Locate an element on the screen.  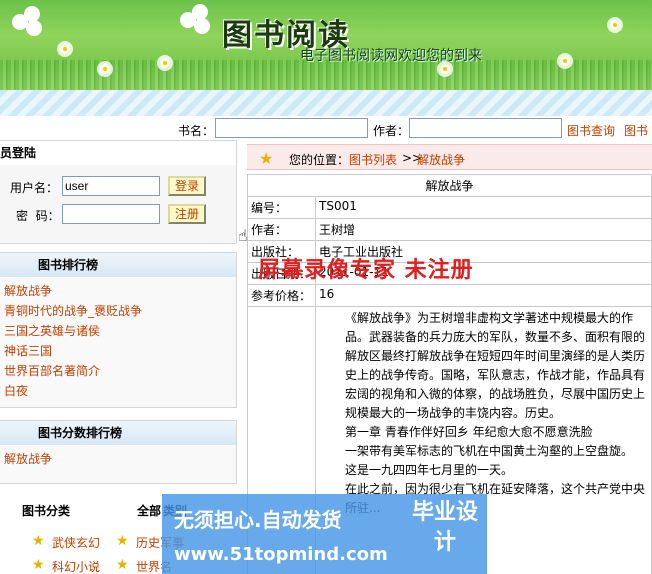
login-panel: 员登陆 用户名： 登录 密 码： 注册 is located at coordinates (118, 192).